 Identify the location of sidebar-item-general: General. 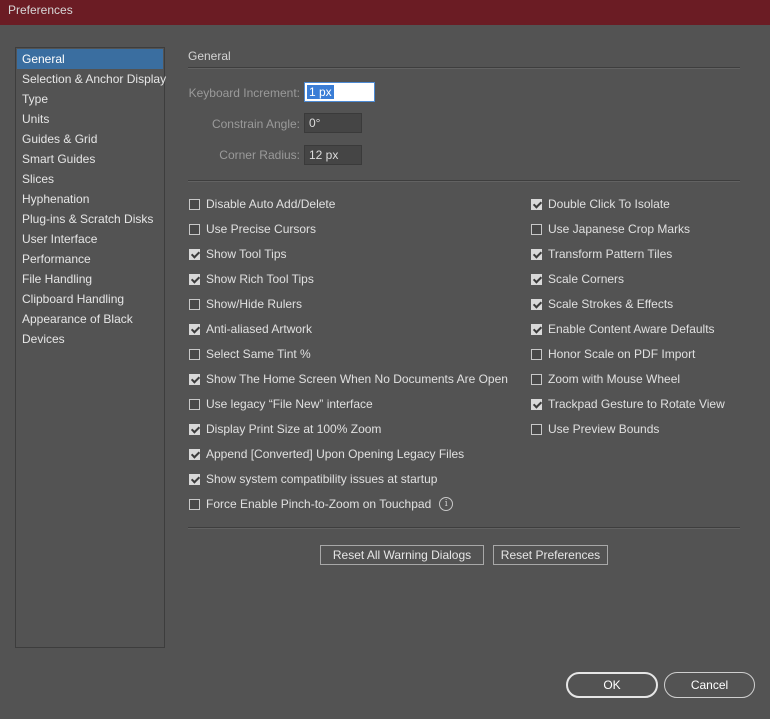
(90, 59).